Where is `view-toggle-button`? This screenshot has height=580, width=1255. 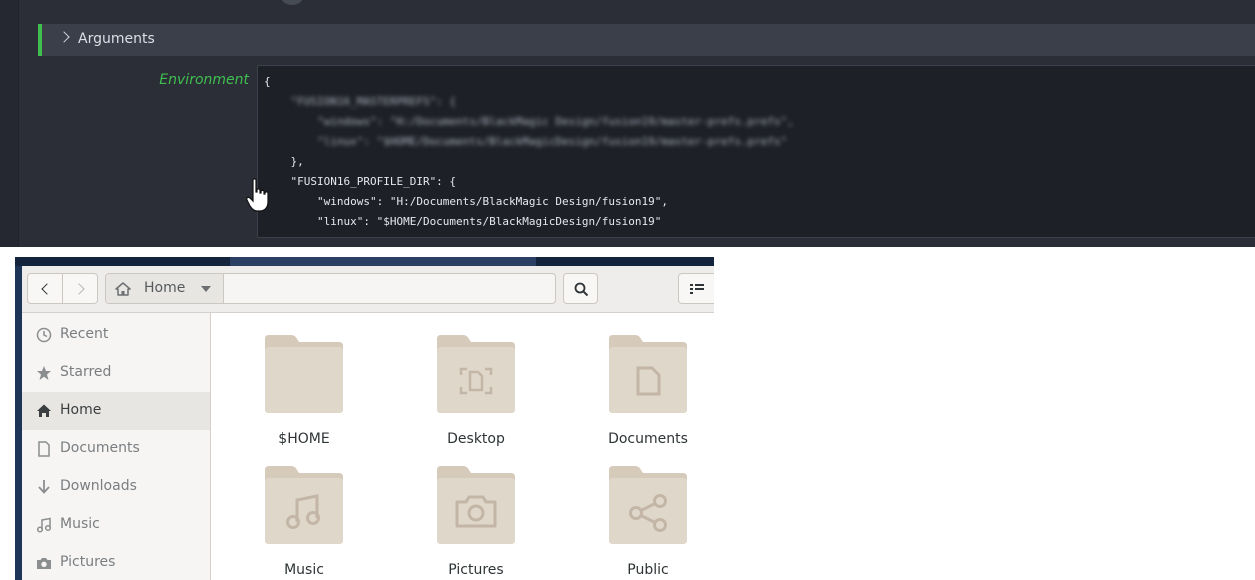
view-toggle-button is located at coordinates (696, 288).